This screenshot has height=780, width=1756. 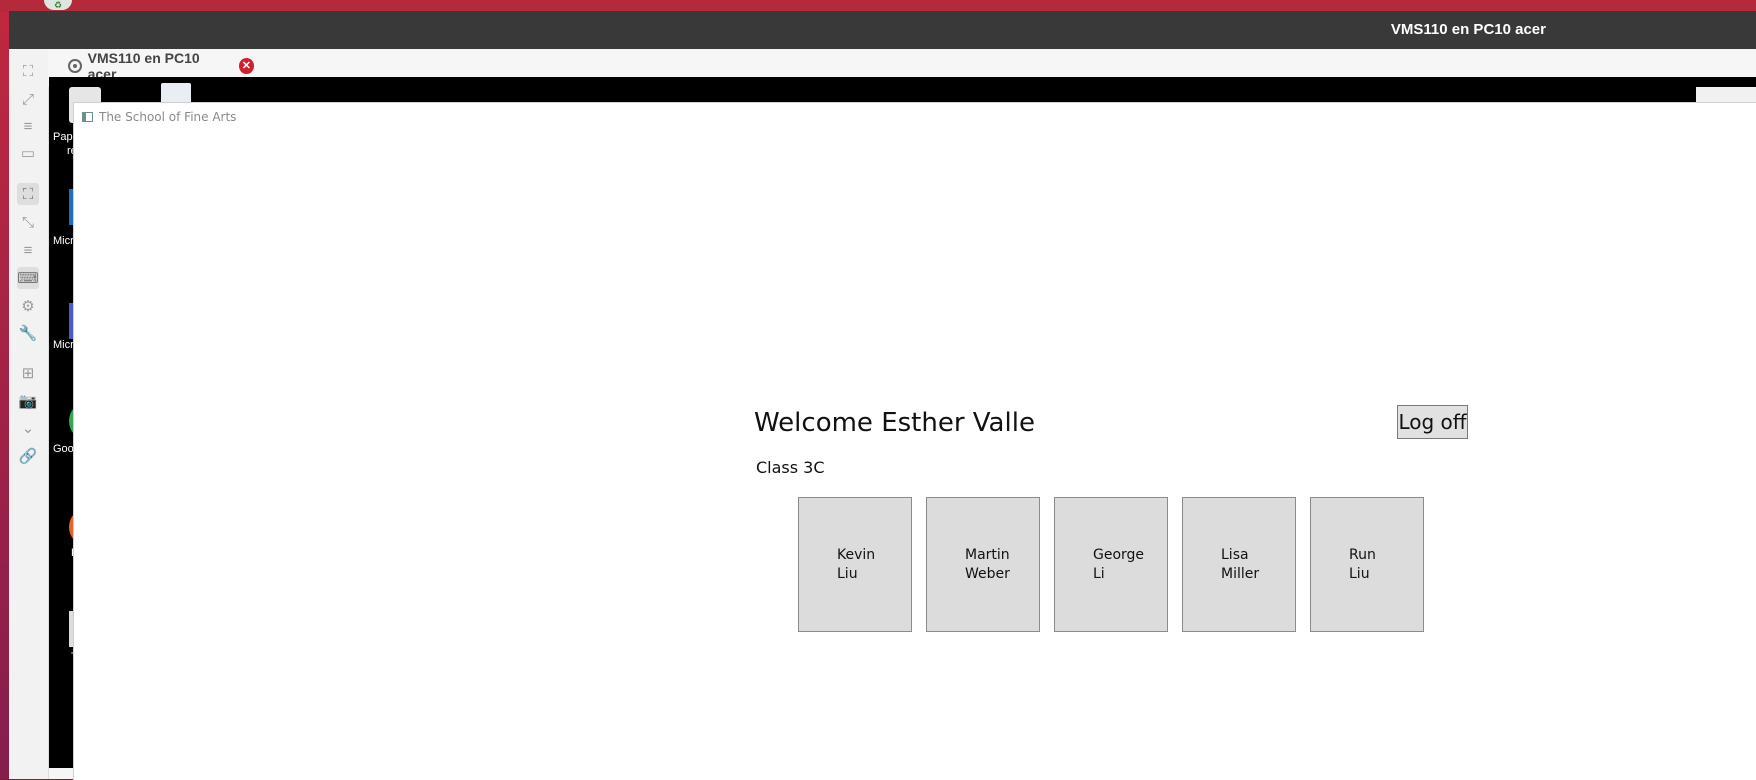 I want to click on camera-icon: 📷, so click(x=28, y=401).